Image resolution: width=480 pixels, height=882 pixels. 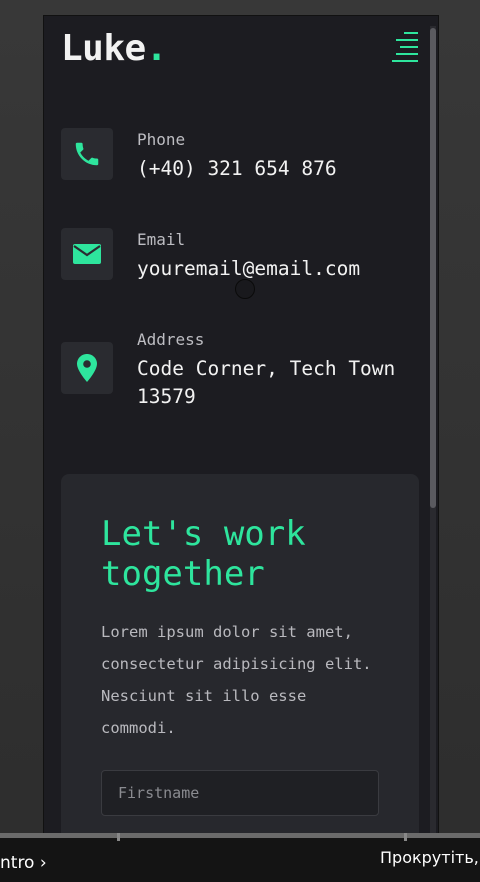 What do you see at coordinates (245, 289) in the screenshot?
I see `mouse-cursor` at bounding box center [245, 289].